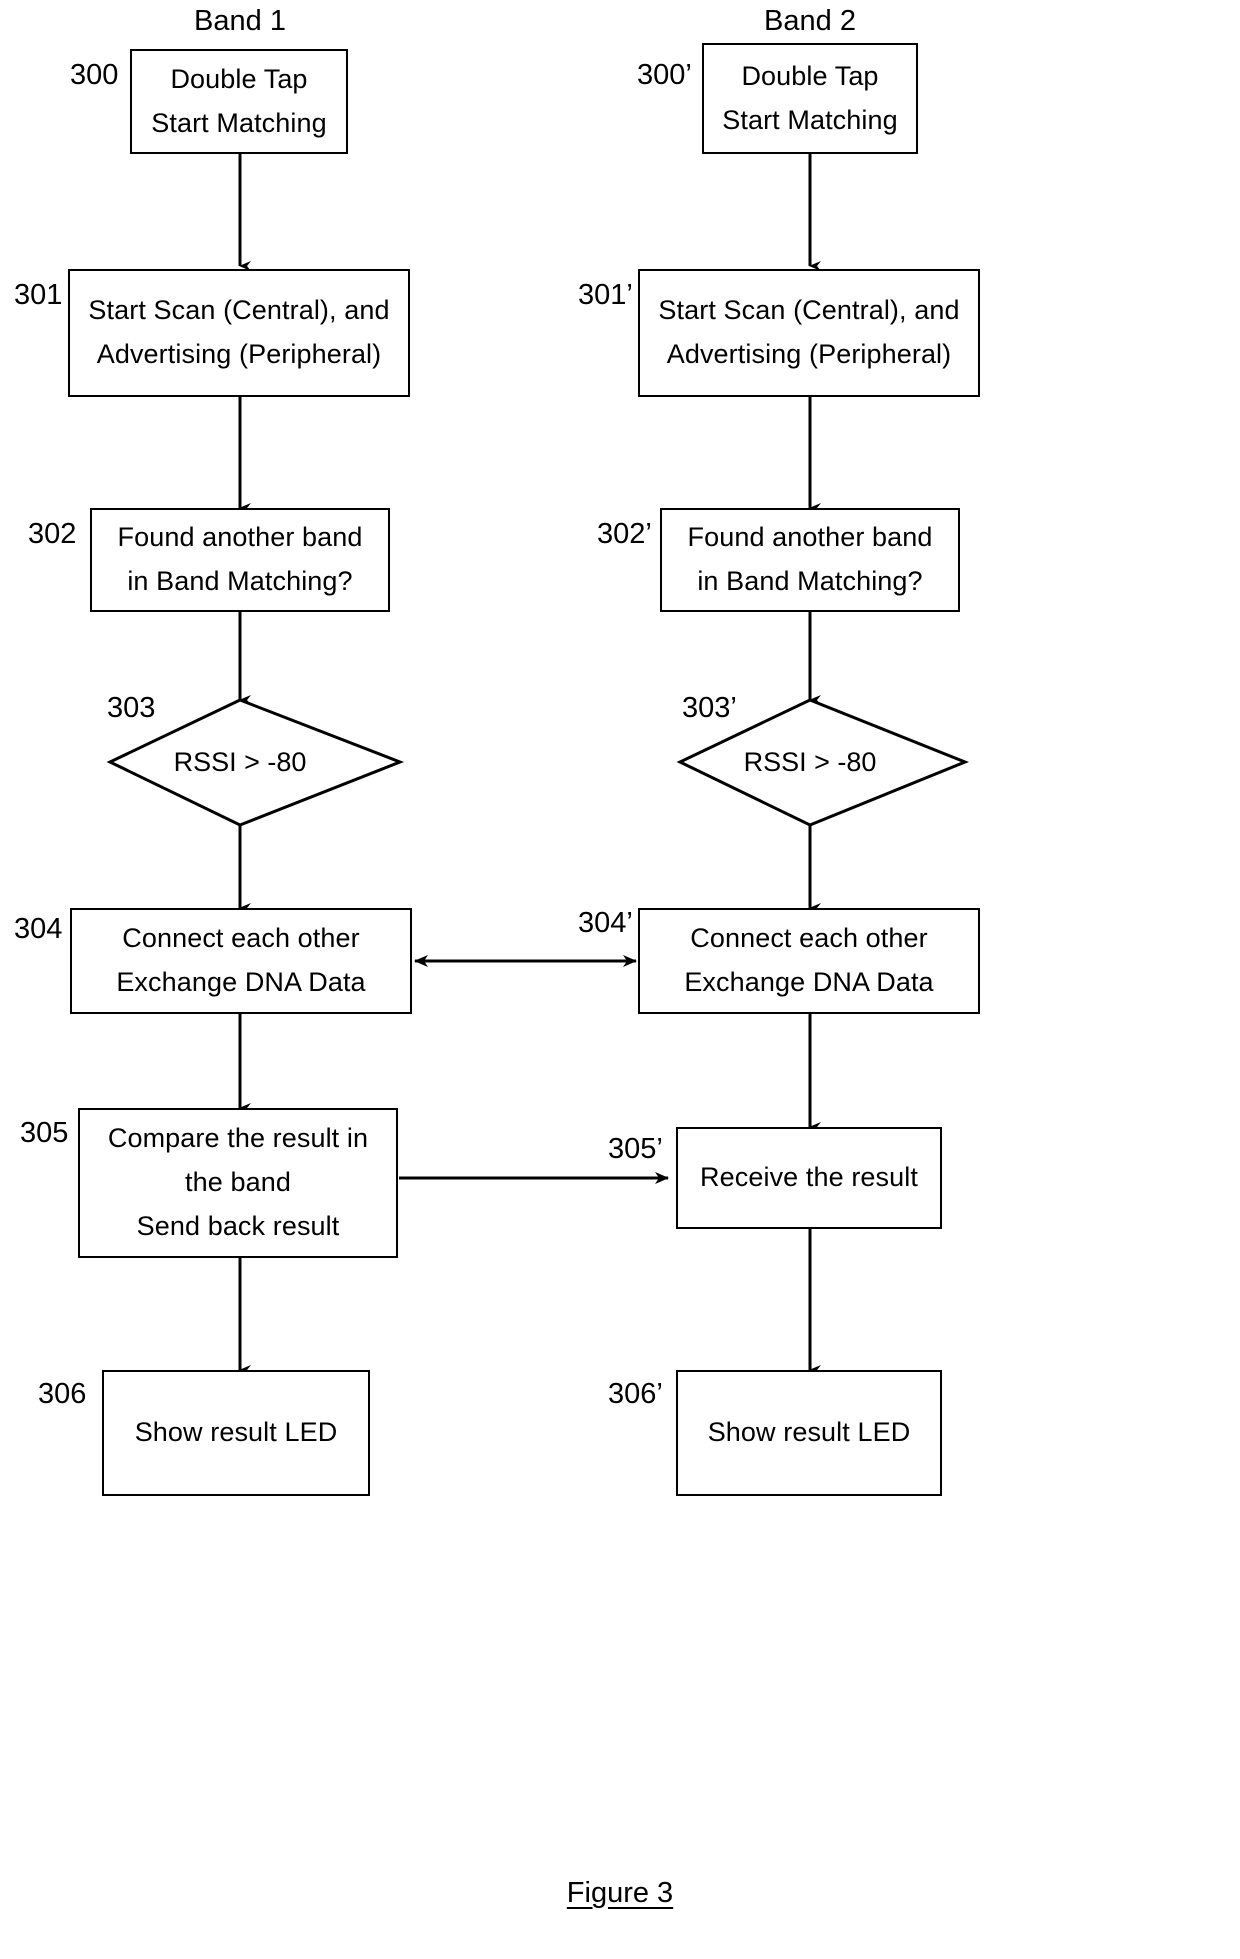 The height and width of the screenshot is (1959, 1240). What do you see at coordinates (131, 708) in the screenshot?
I see `ref-label-303: 303` at bounding box center [131, 708].